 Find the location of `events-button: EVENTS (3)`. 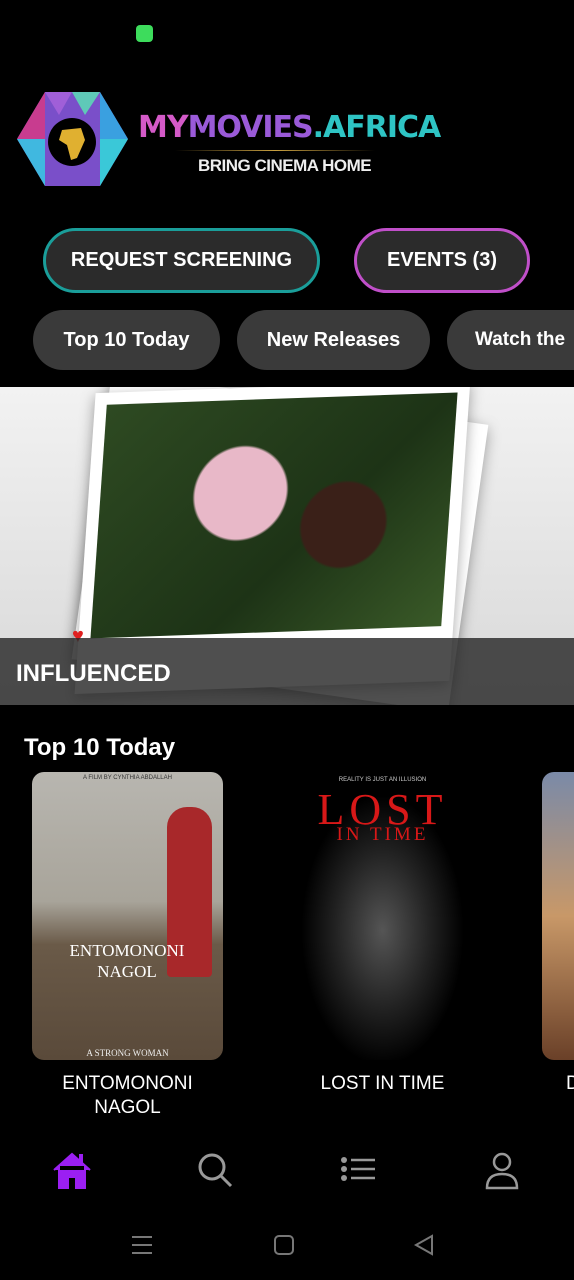

events-button: EVENTS (3) is located at coordinates (442, 260).